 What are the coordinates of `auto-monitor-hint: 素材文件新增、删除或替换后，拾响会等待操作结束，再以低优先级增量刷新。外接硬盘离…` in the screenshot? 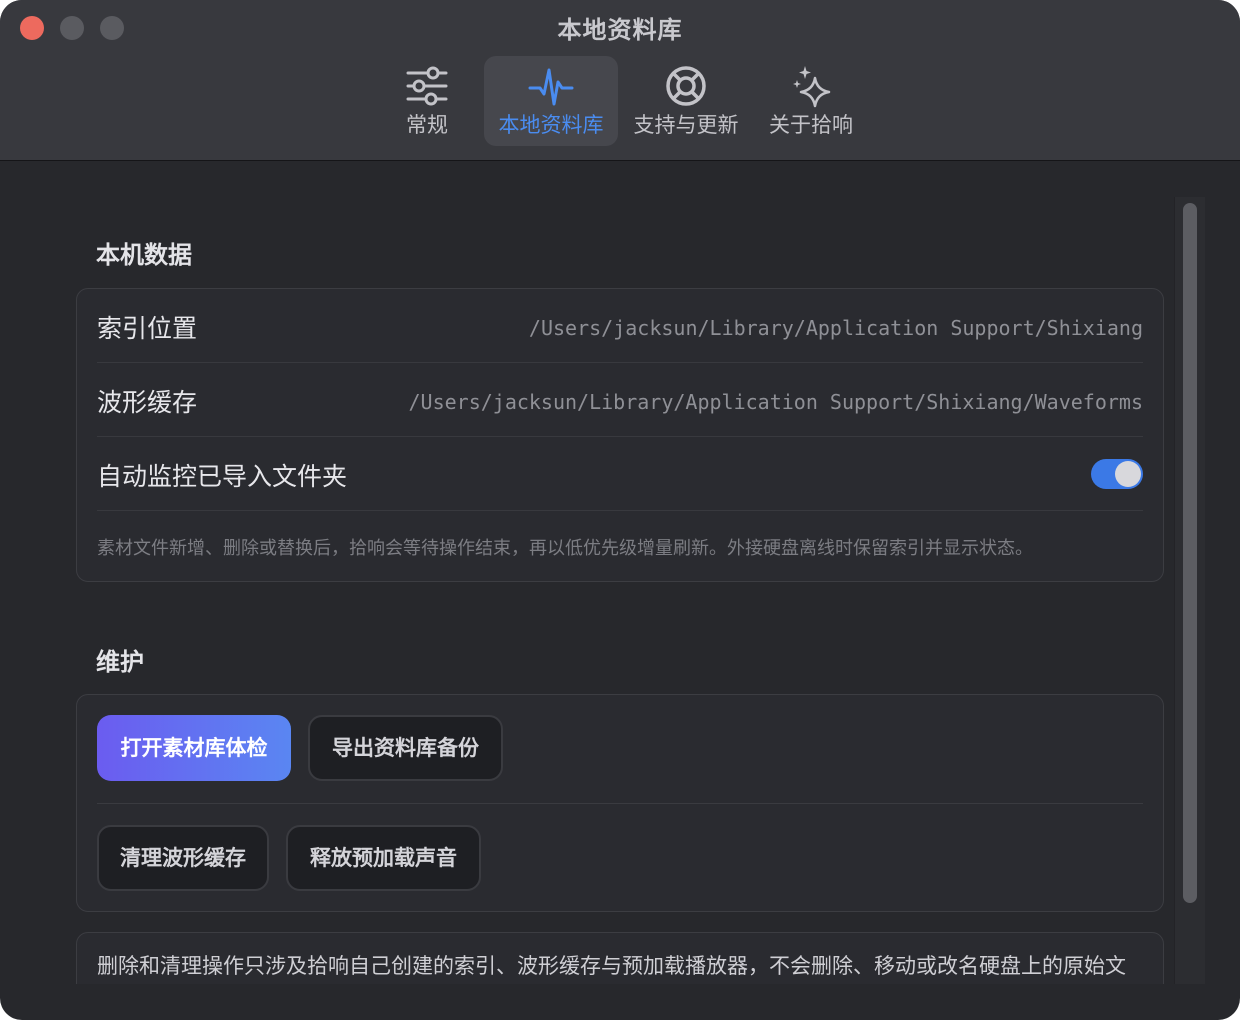 It's located at (565, 548).